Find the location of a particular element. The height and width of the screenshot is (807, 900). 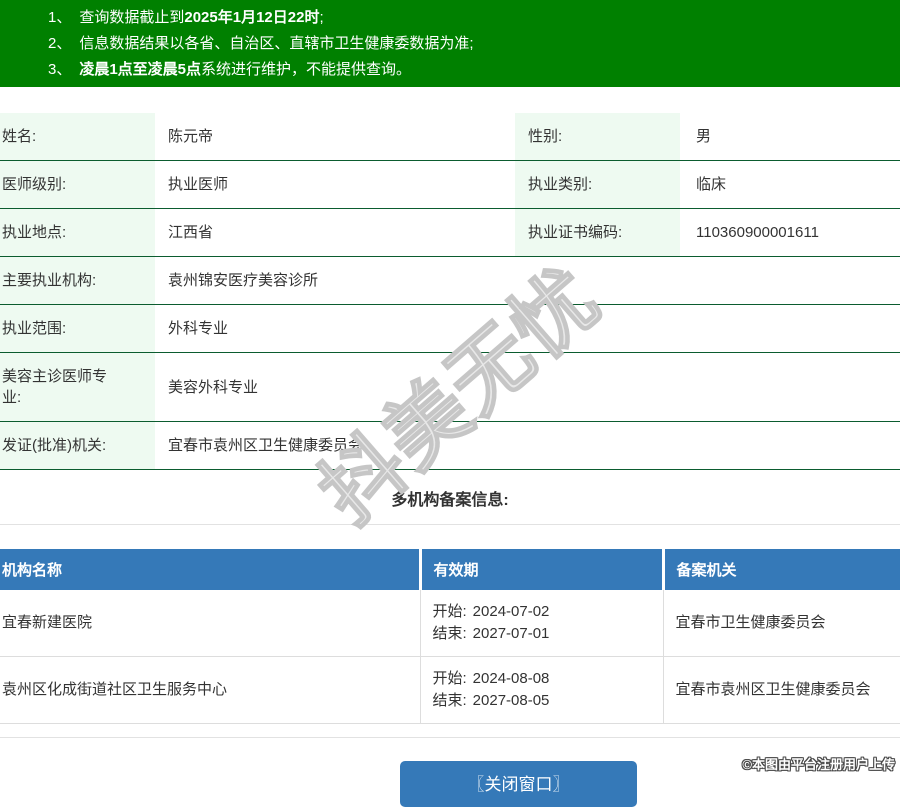

info-row: 医师级别: 执业医师 执业类别: 临床 is located at coordinates (450, 184).